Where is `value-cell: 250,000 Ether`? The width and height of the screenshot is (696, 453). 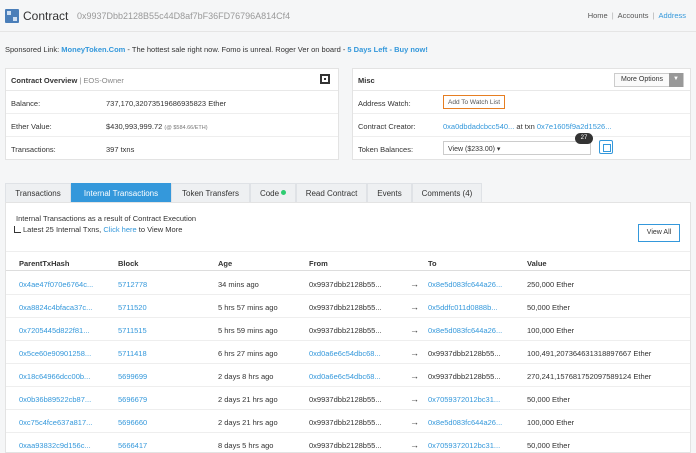
value-cell: 250,000 Ether is located at coordinates (551, 284).